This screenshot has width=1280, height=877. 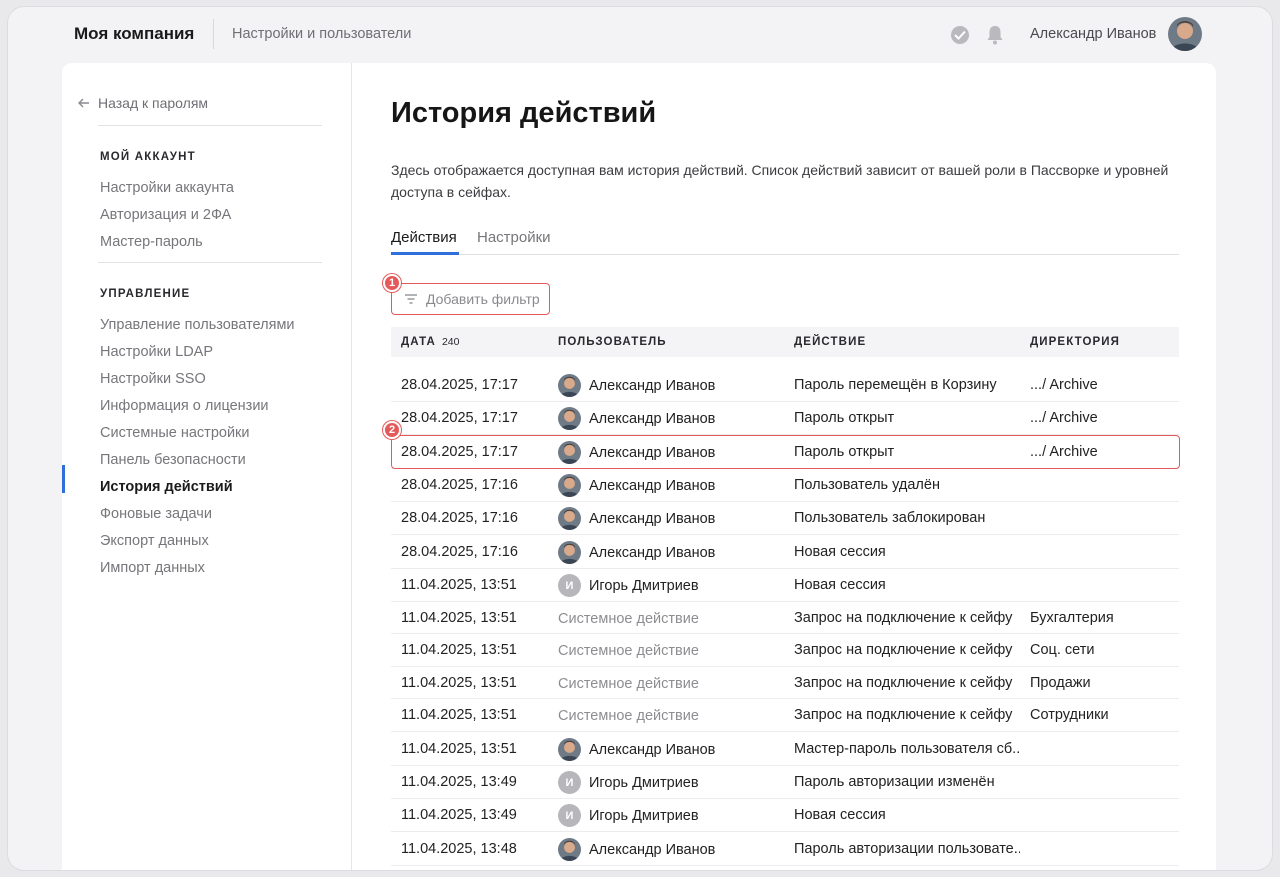 I want to click on cell-directory: Сотрудники, so click(x=1069, y=715).